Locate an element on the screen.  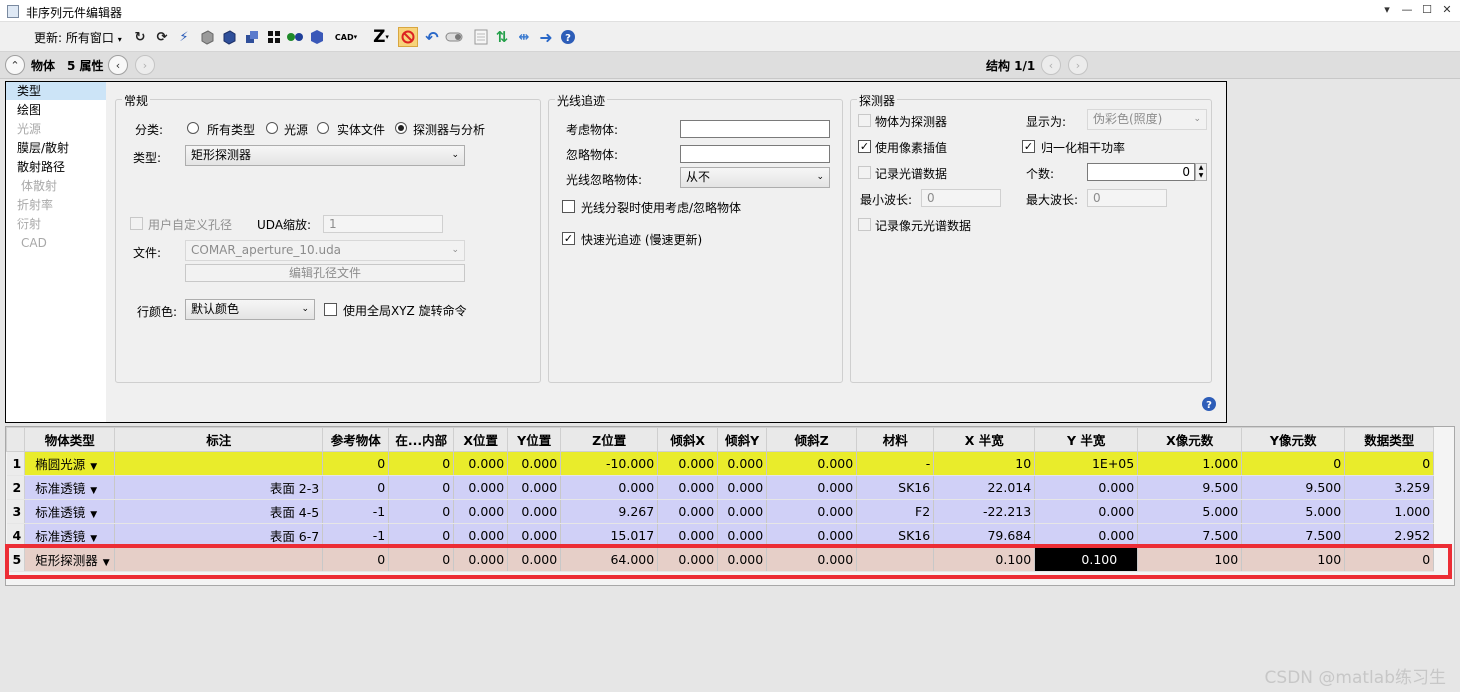
category-scatter-path: 散射路径 is located at coordinates (56, 167).